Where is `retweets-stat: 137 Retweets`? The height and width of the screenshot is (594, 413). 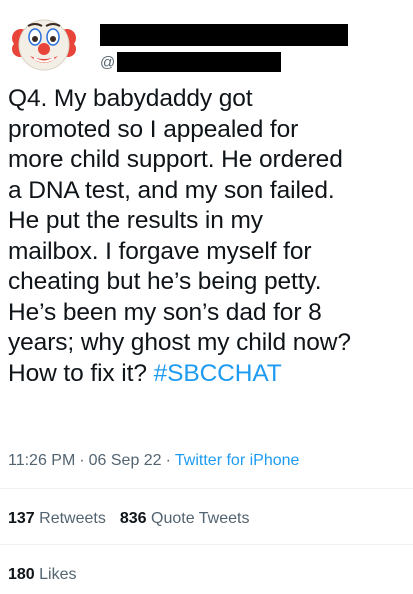
retweets-stat: 137 Retweets is located at coordinates (57, 518).